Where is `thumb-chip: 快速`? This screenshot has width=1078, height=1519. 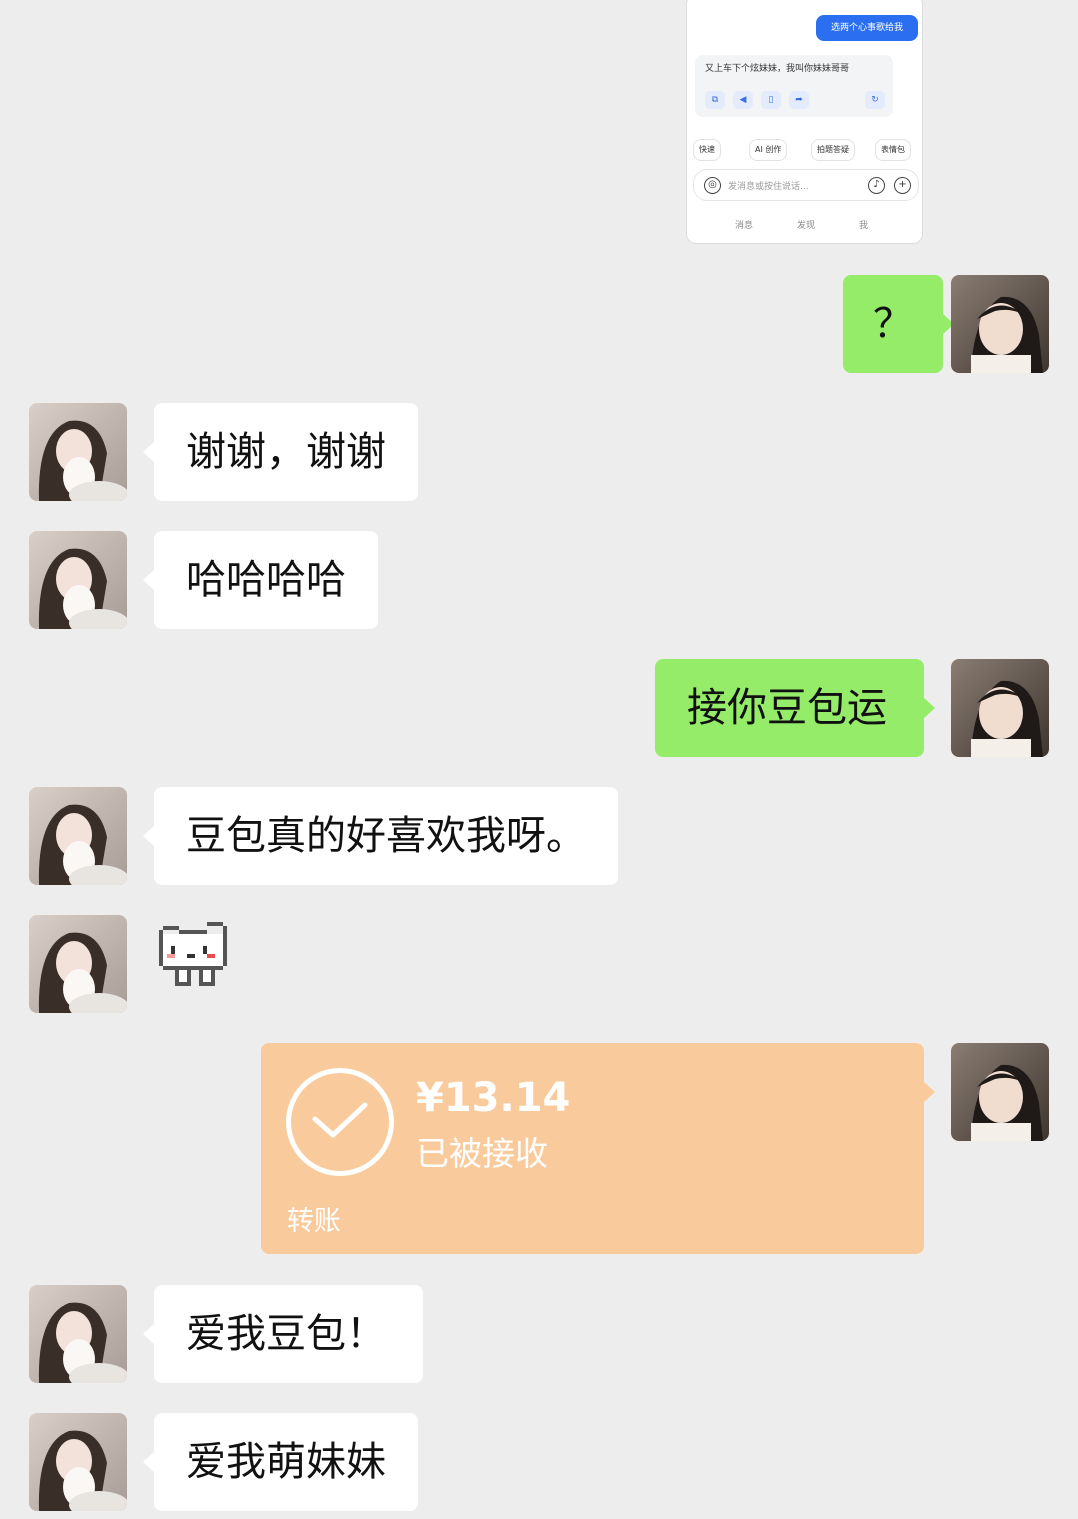 thumb-chip: 快速 is located at coordinates (707, 150).